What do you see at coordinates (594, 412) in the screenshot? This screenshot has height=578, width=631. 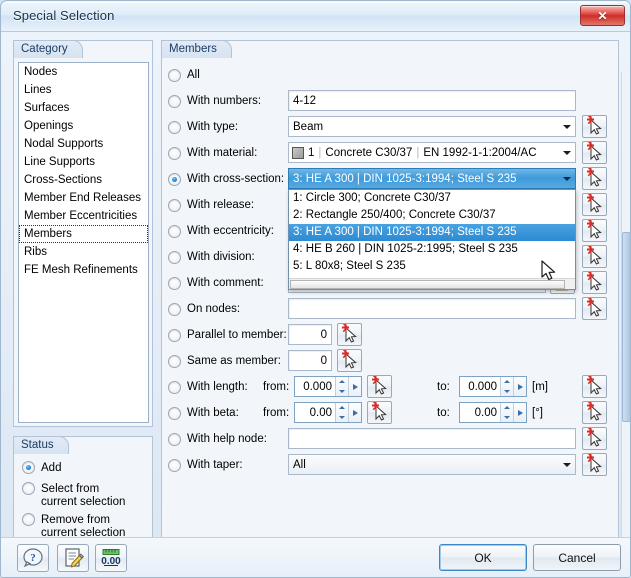 I see `pick-beta-to-button` at bounding box center [594, 412].